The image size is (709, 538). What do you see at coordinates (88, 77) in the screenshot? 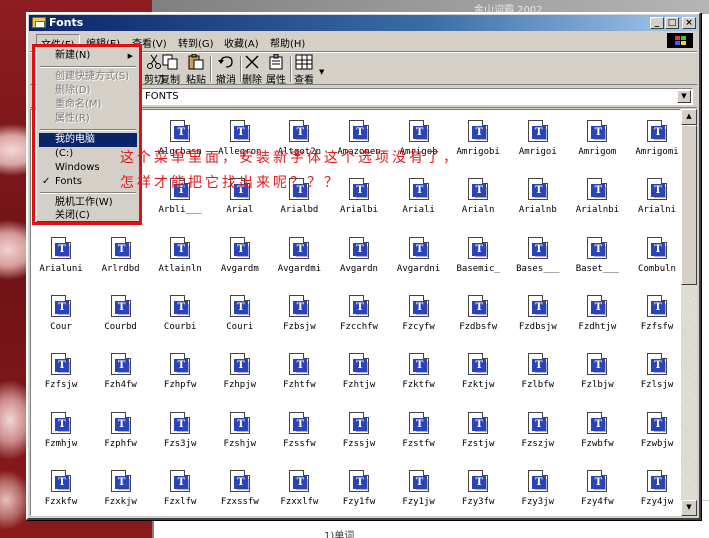
I see `menu-item-create-shortcut: 创建快捷方式(S)` at bounding box center [88, 77].